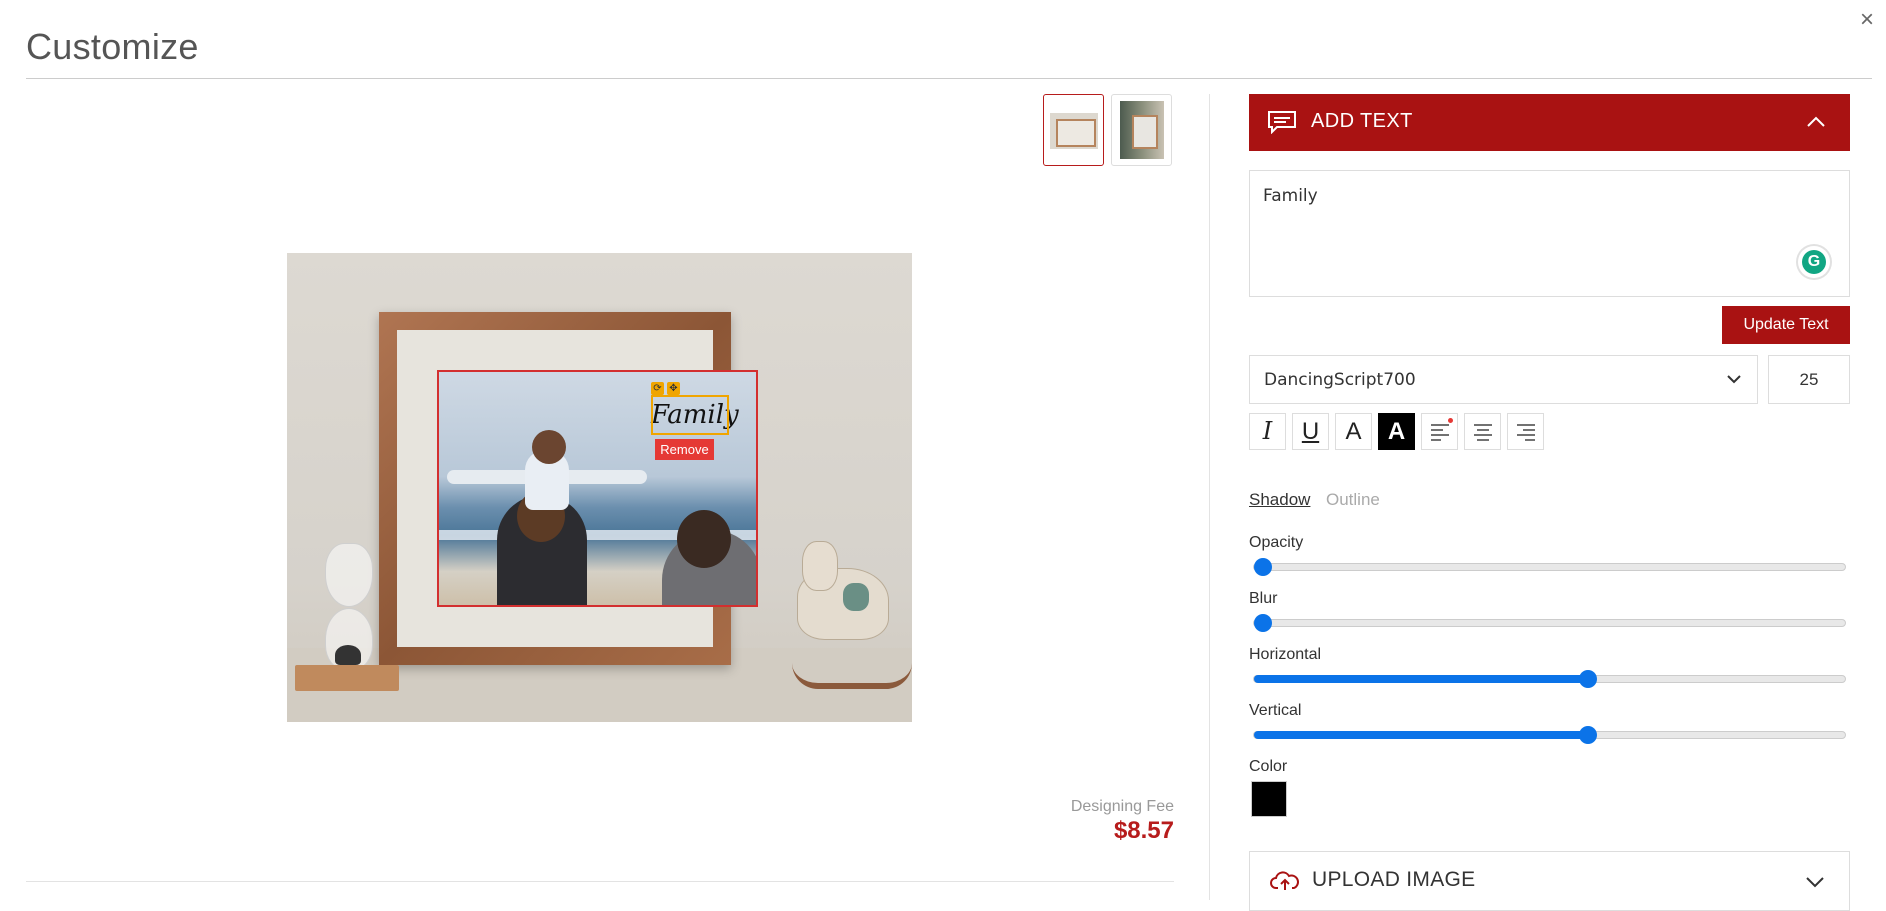 This screenshot has height=911, width=1886. Describe the element at coordinates (1275, 710) in the screenshot. I see `vertical-label: Vertical` at that location.